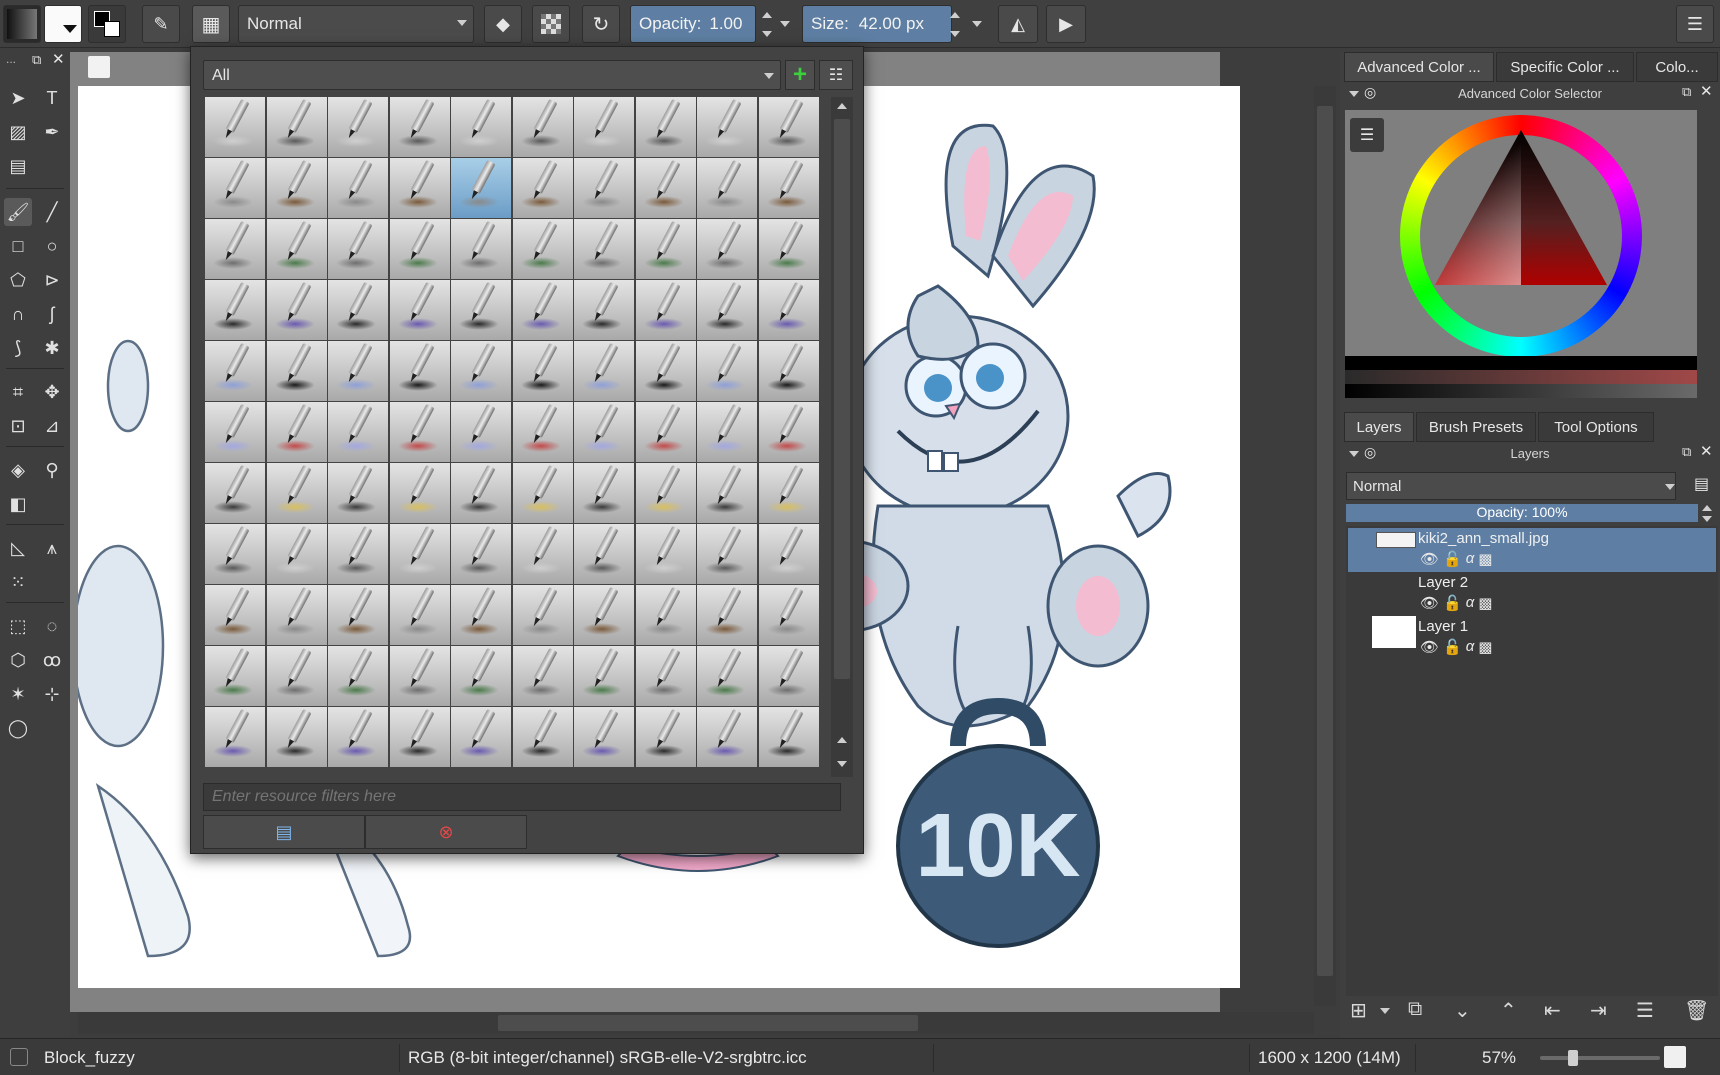 This screenshot has height=1075, width=1720. Describe the element at coordinates (52, 132) in the screenshot. I see `calligraphy-tool: ✒` at that location.